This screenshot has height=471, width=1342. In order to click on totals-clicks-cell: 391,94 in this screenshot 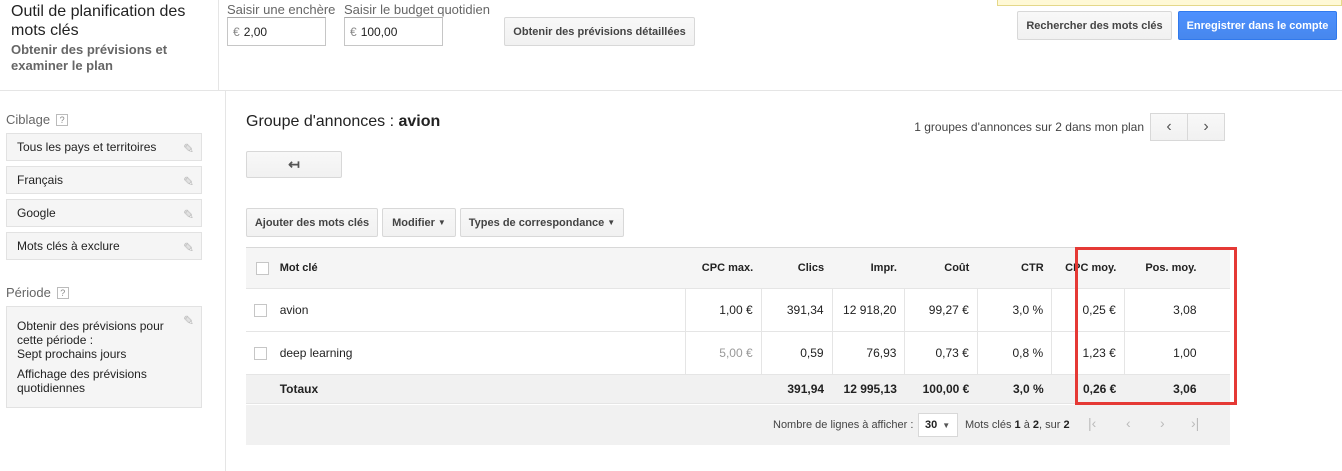, I will do `click(797, 389)`.